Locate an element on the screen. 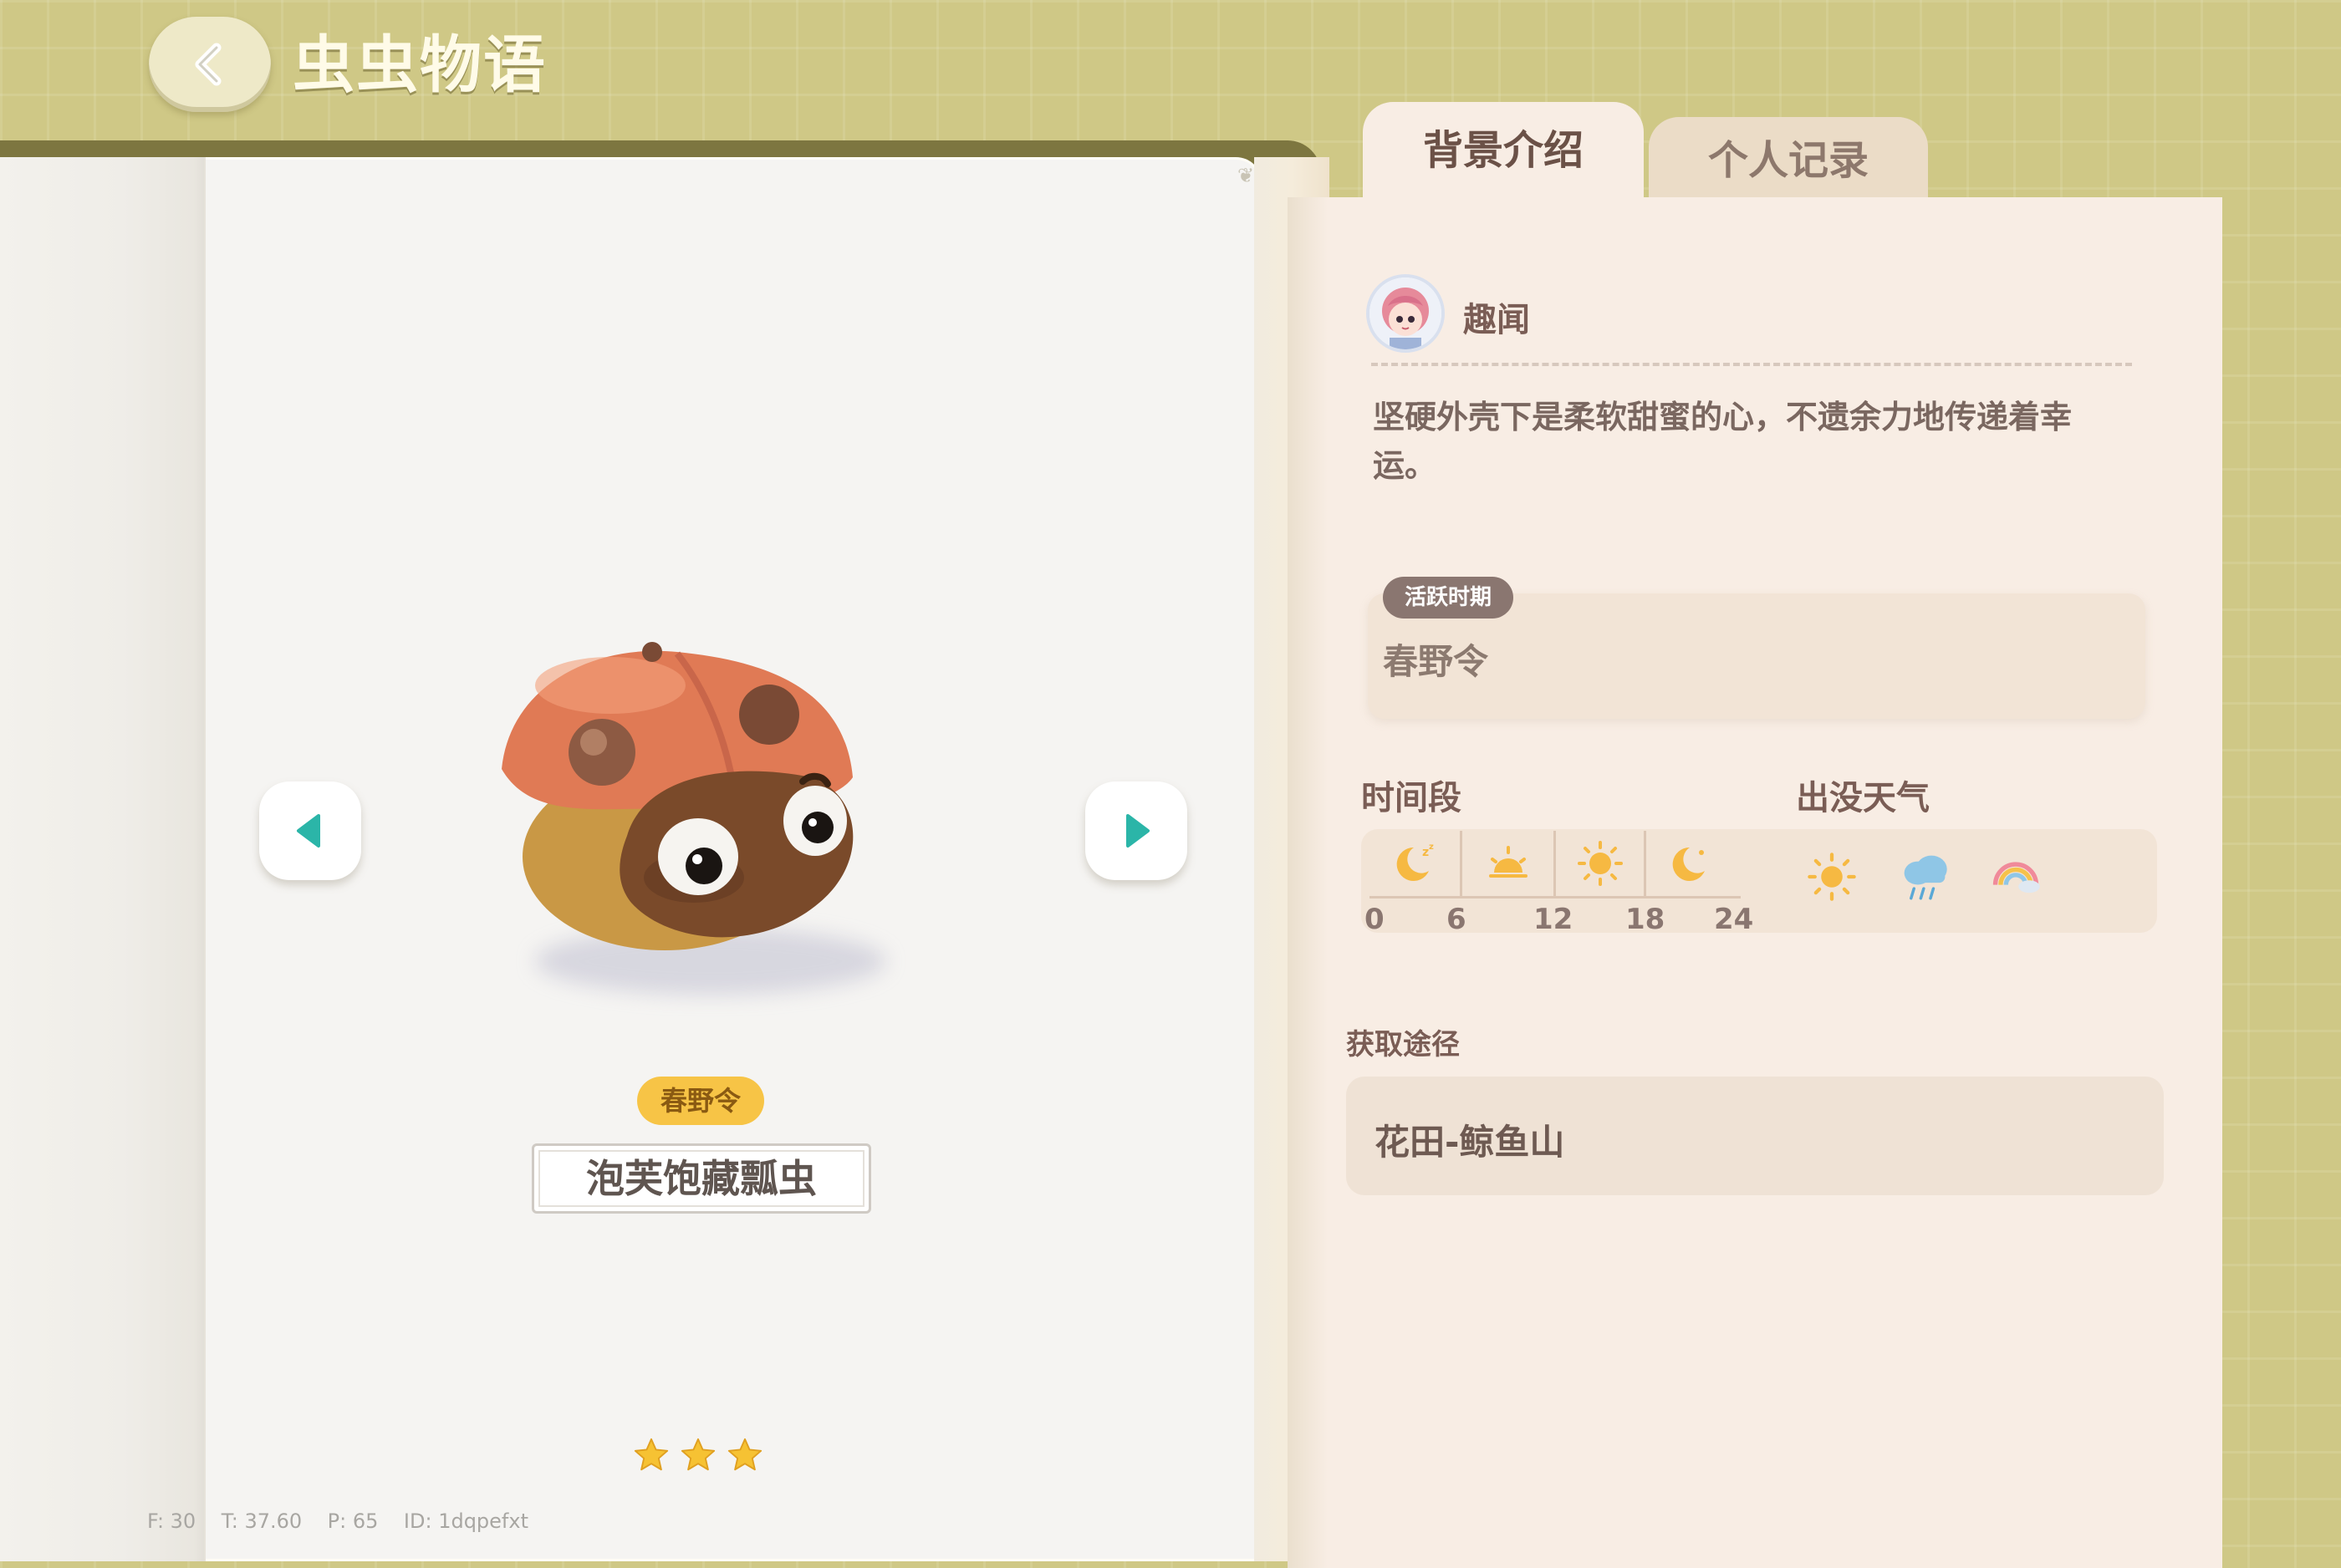  tab-background-intro: 背景介绍 is located at coordinates (1503, 154).